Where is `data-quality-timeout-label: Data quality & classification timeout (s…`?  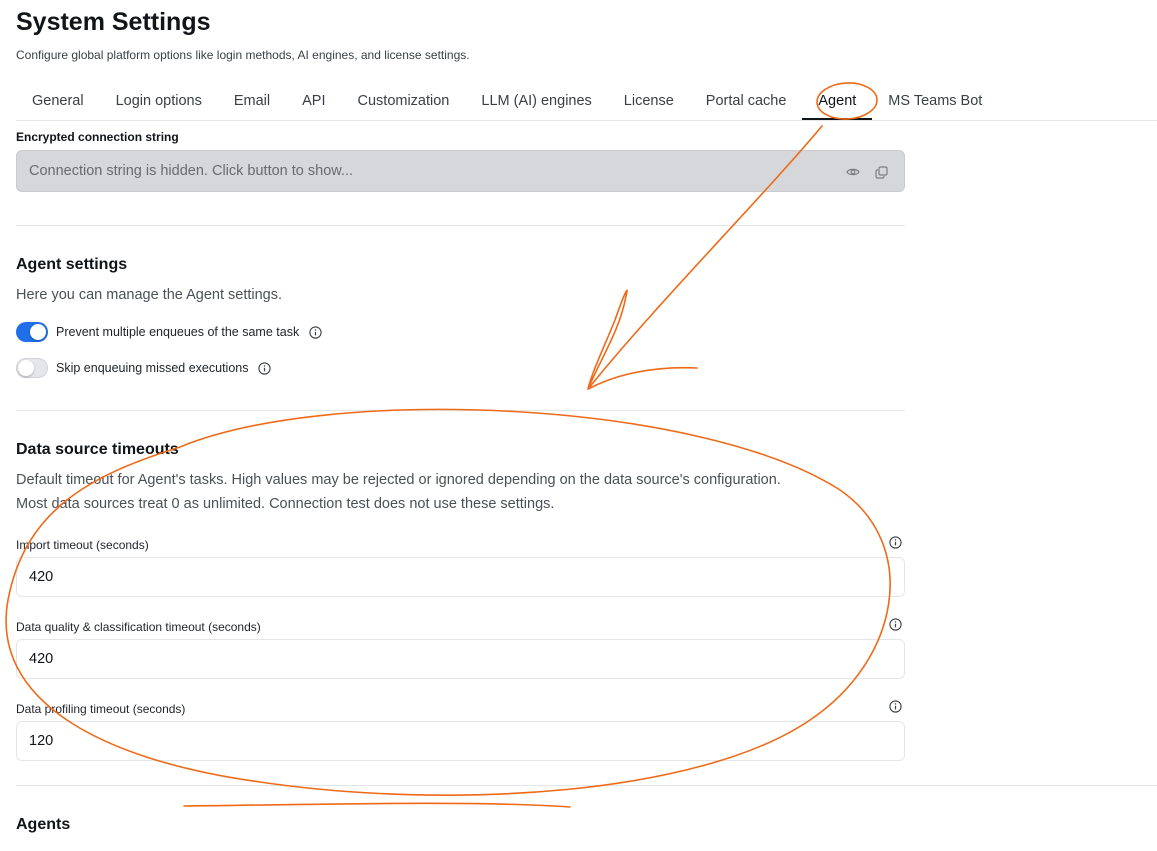
data-quality-timeout-label: Data quality & classification timeout (s… is located at coordinates (138, 627).